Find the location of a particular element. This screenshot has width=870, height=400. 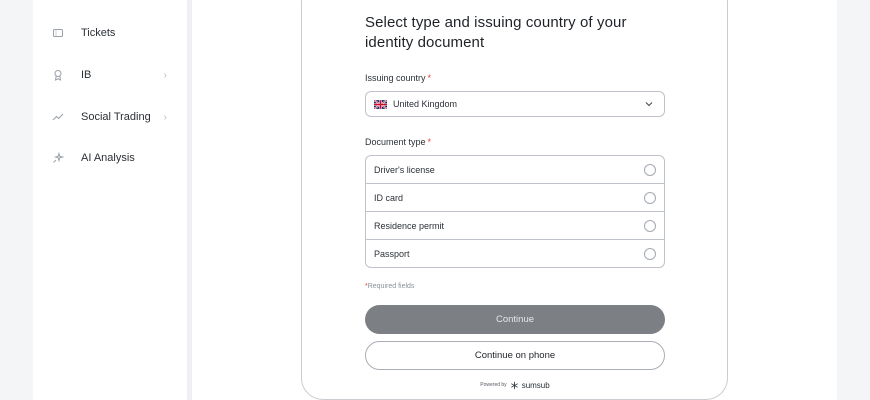

left-gutter is located at coordinates (16, 200).